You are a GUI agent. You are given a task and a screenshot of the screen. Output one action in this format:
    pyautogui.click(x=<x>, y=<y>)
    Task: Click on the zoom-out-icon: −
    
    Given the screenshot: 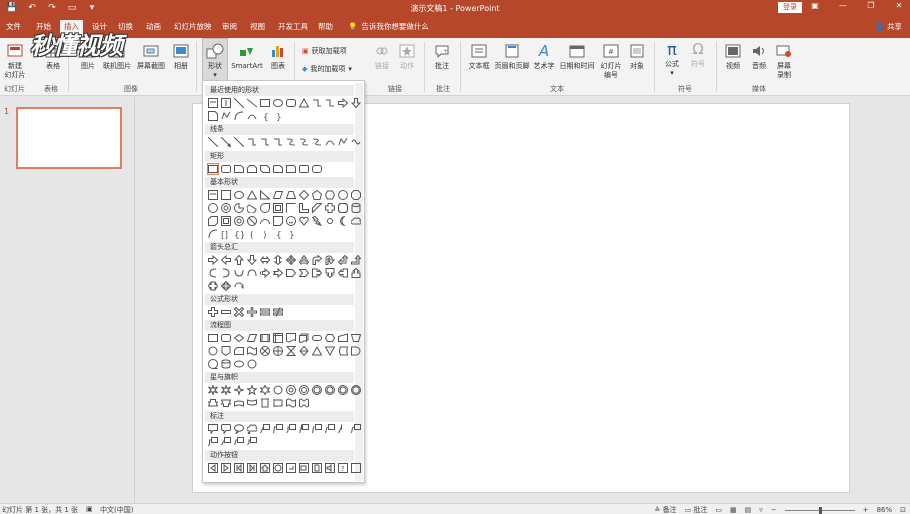 What is the action you would take?
    pyautogui.click(x=774, y=510)
    